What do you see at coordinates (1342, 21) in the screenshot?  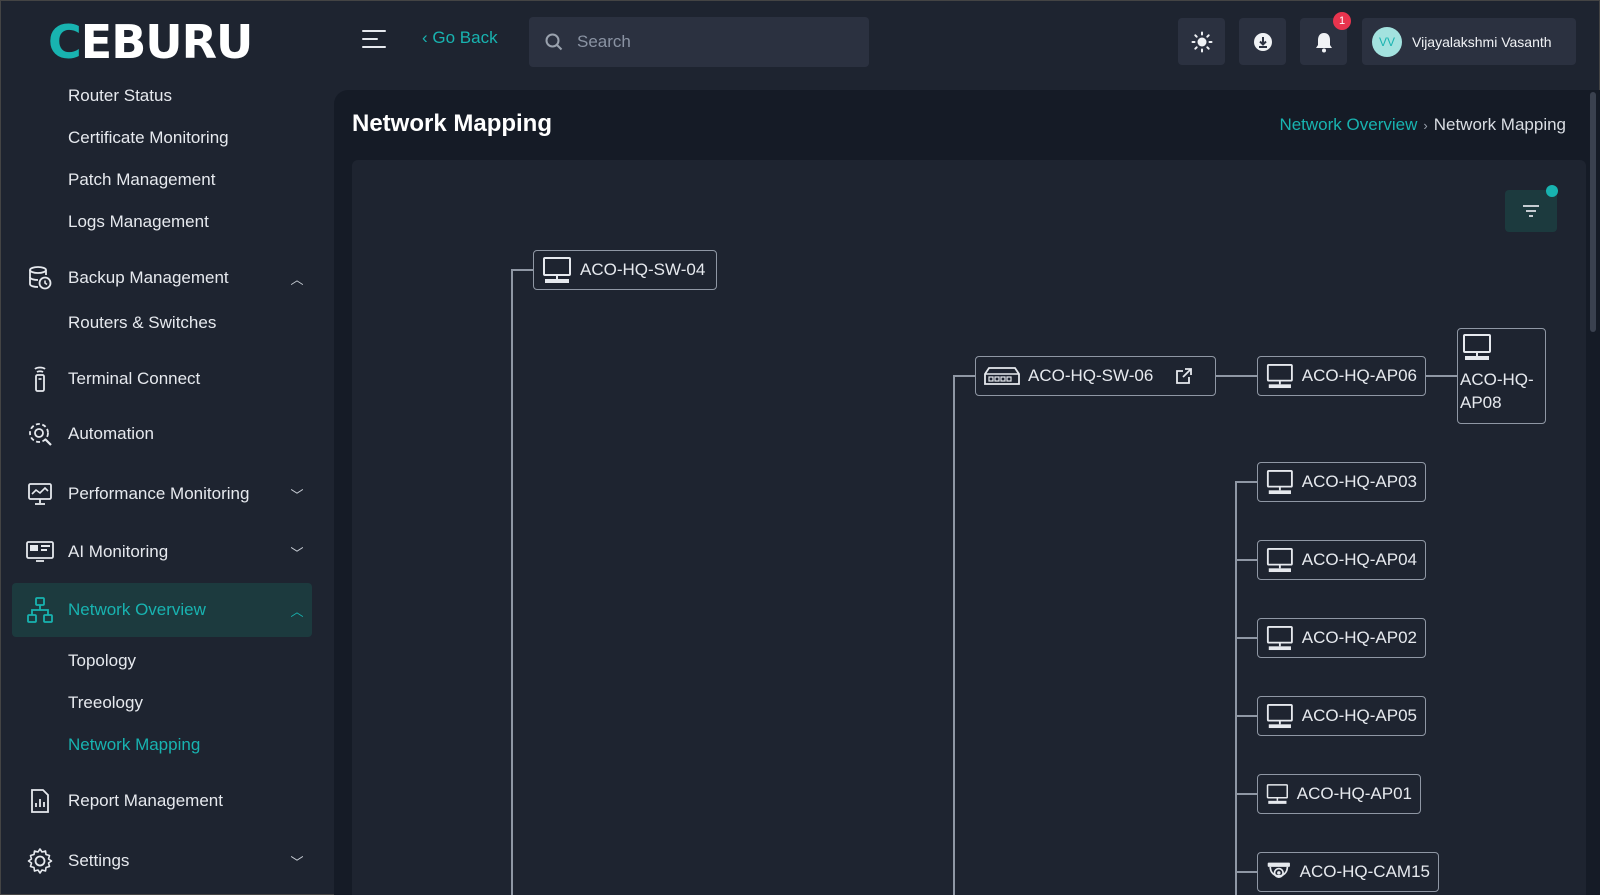 I see `notification-badge: 1` at bounding box center [1342, 21].